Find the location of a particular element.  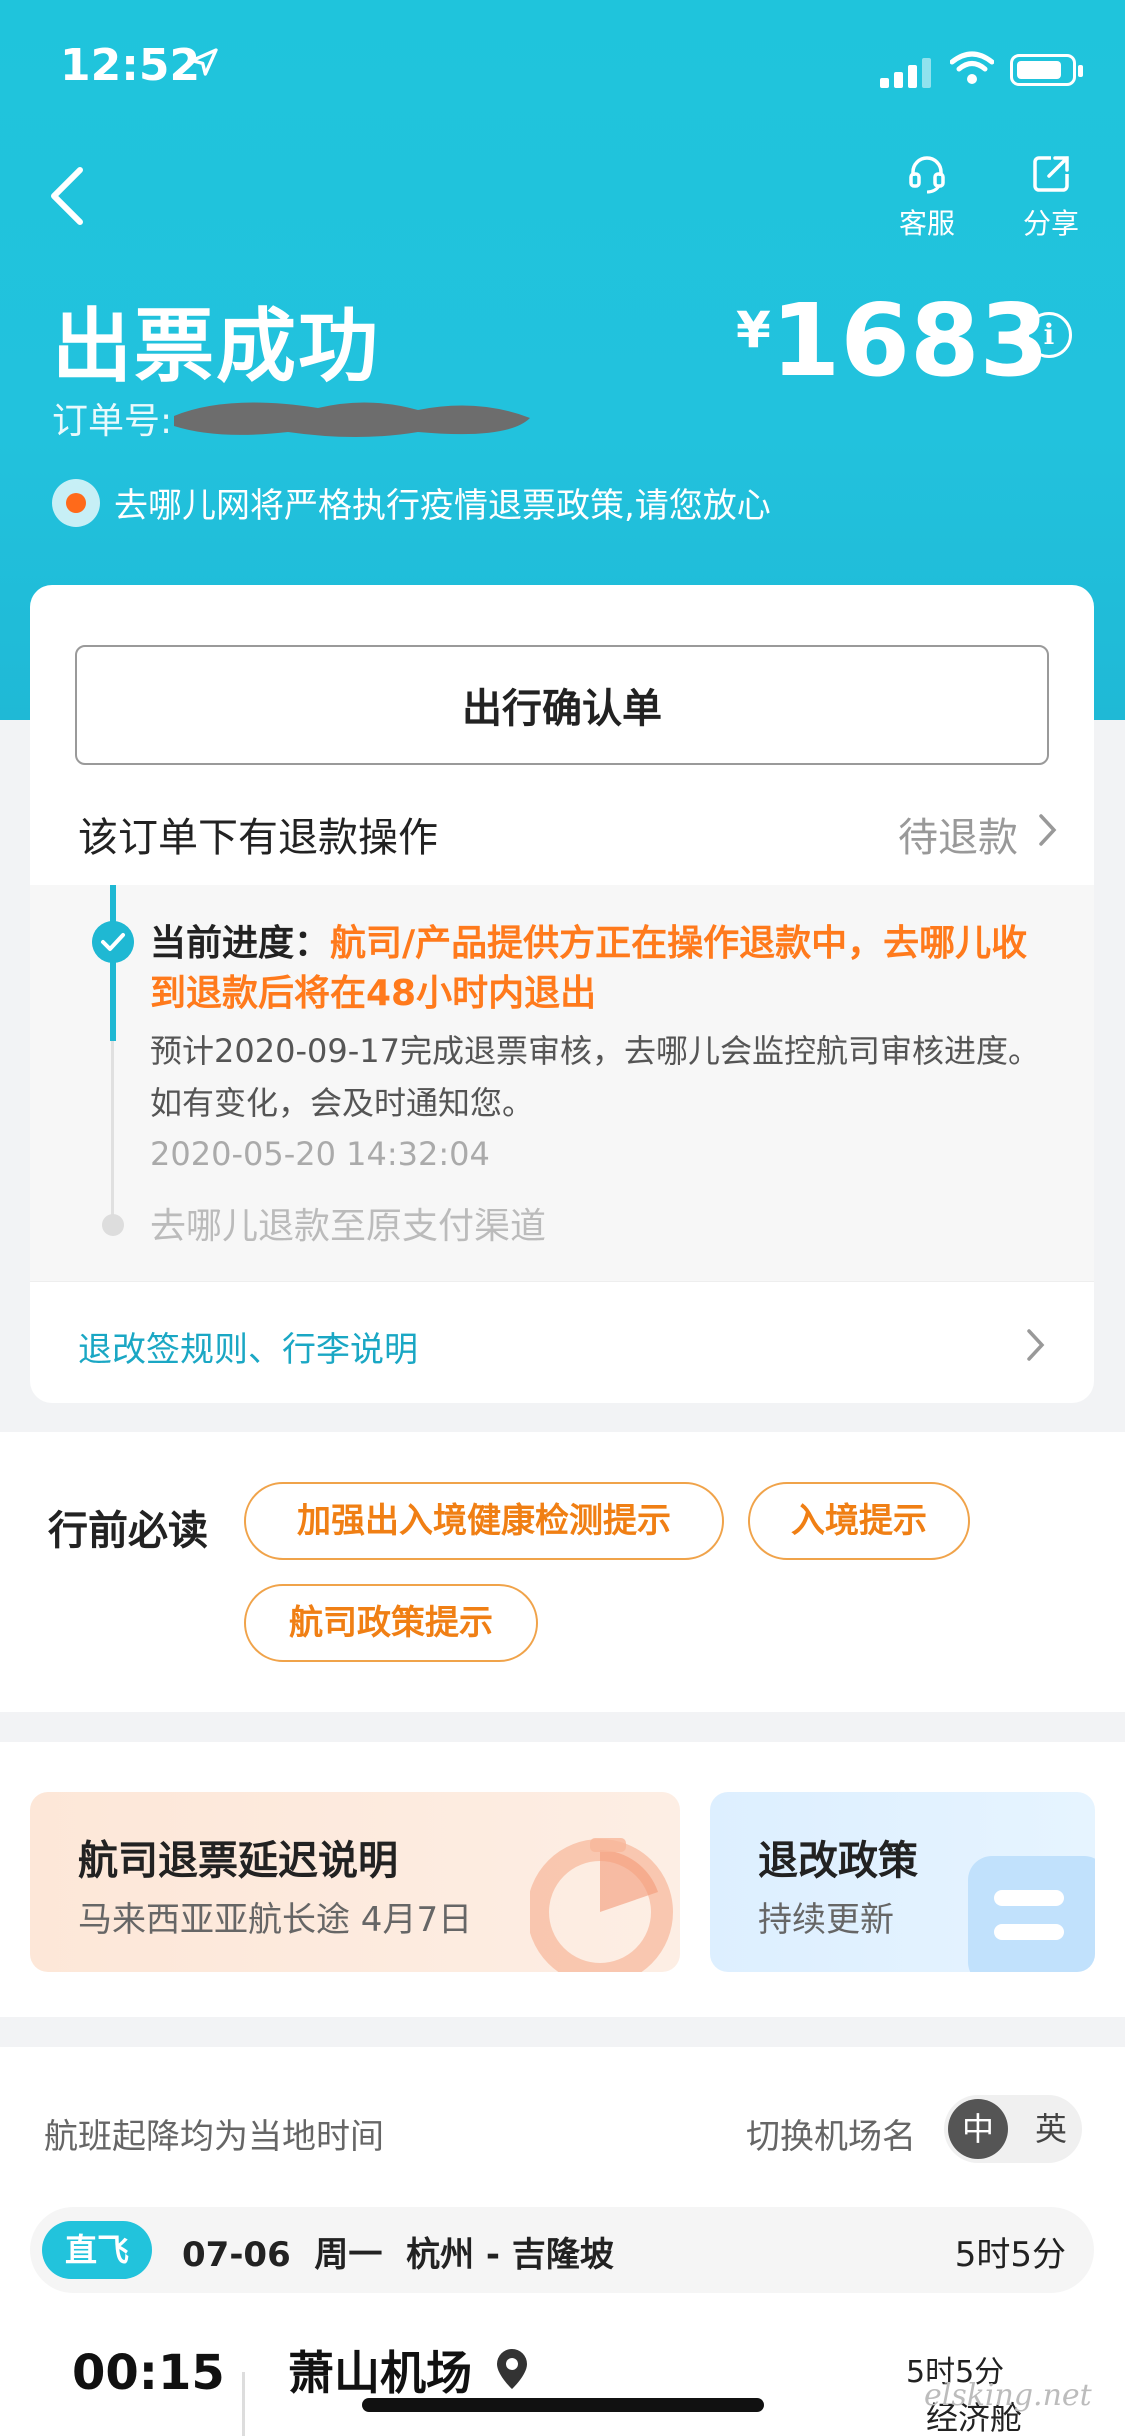

timer-icon is located at coordinates (601, 1905).